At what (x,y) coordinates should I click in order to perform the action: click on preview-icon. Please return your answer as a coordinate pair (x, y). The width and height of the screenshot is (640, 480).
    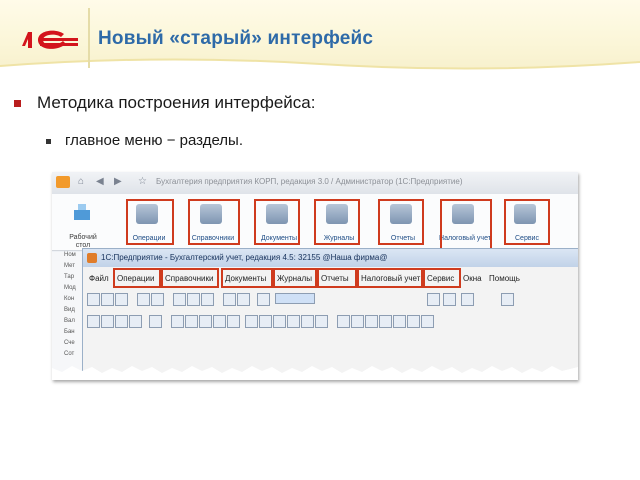
    Looking at the image, I should click on (157, 299).